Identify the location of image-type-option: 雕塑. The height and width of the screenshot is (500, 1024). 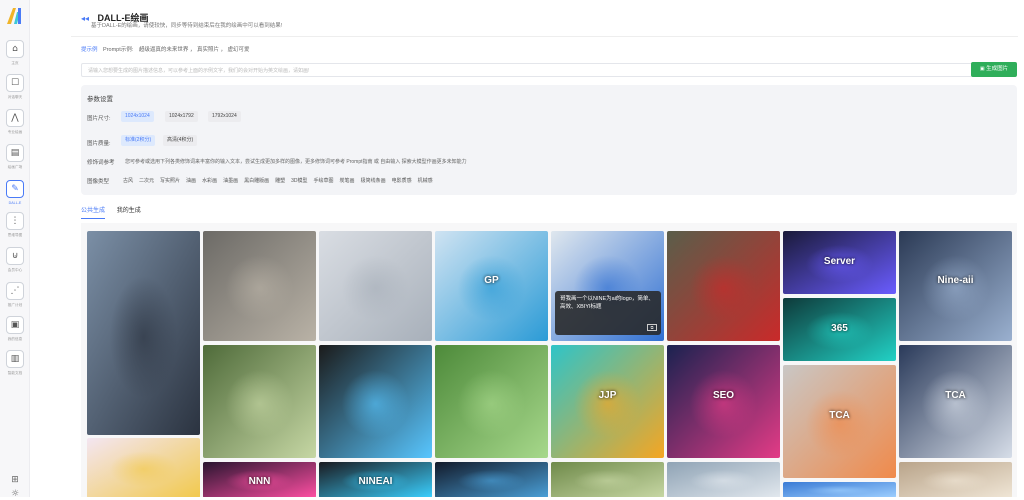
(280, 181).